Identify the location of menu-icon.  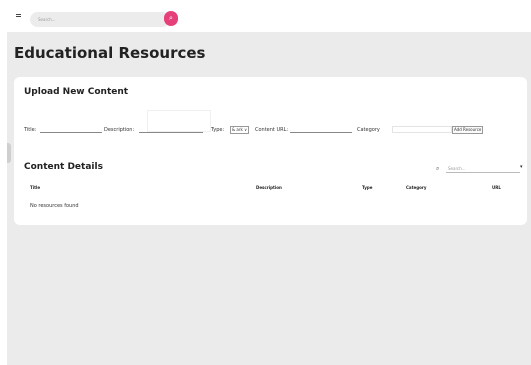
(18, 15).